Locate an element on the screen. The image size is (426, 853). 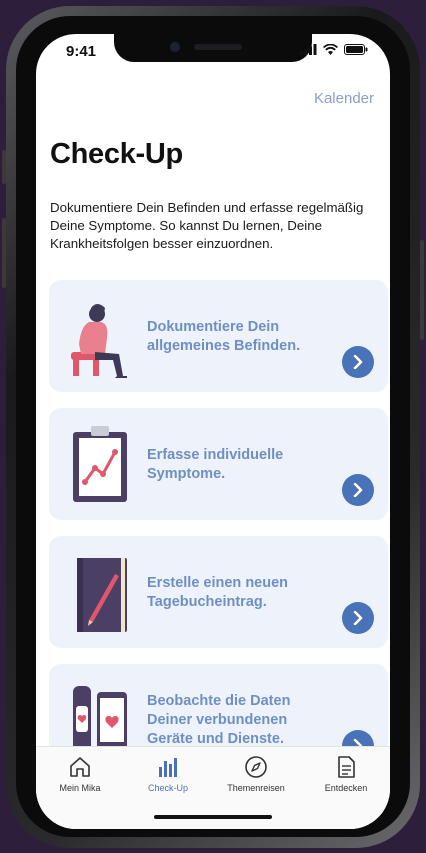
signal-icon is located at coordinates (308, 49).